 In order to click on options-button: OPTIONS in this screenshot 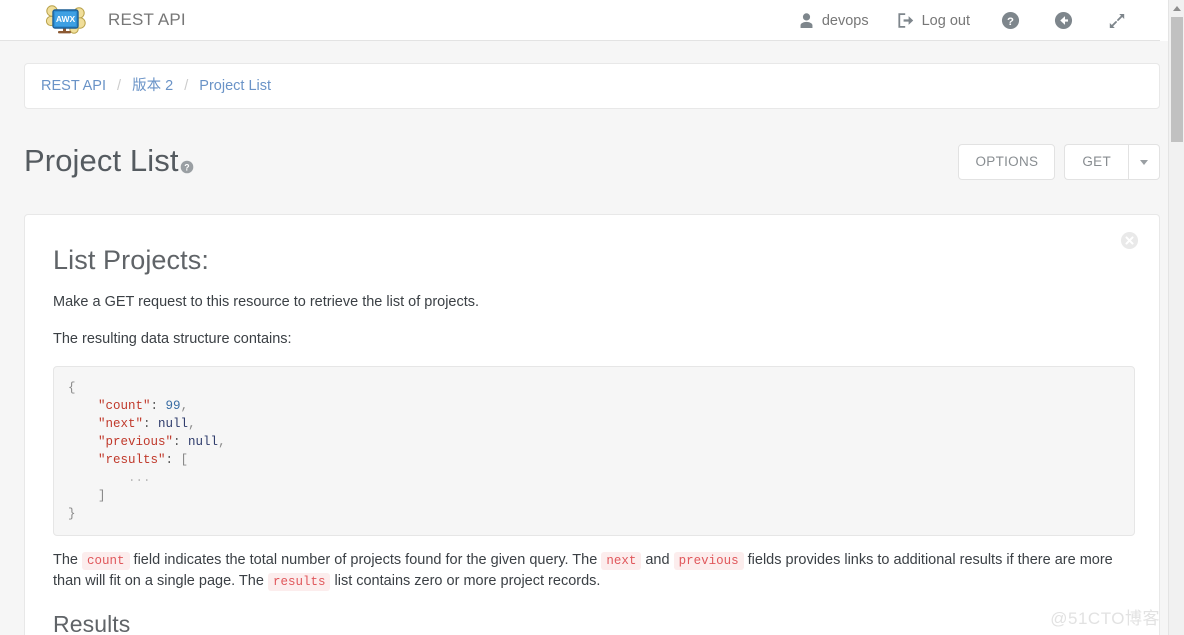, I will do `click(1007, 162)`.